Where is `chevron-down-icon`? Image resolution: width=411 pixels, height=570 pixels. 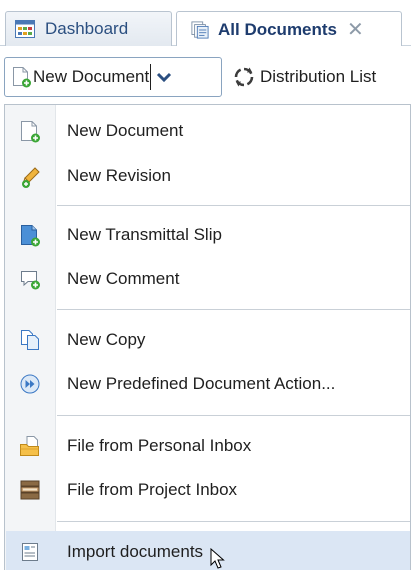
chevron-down-icon is located at coordinates (164, 77).